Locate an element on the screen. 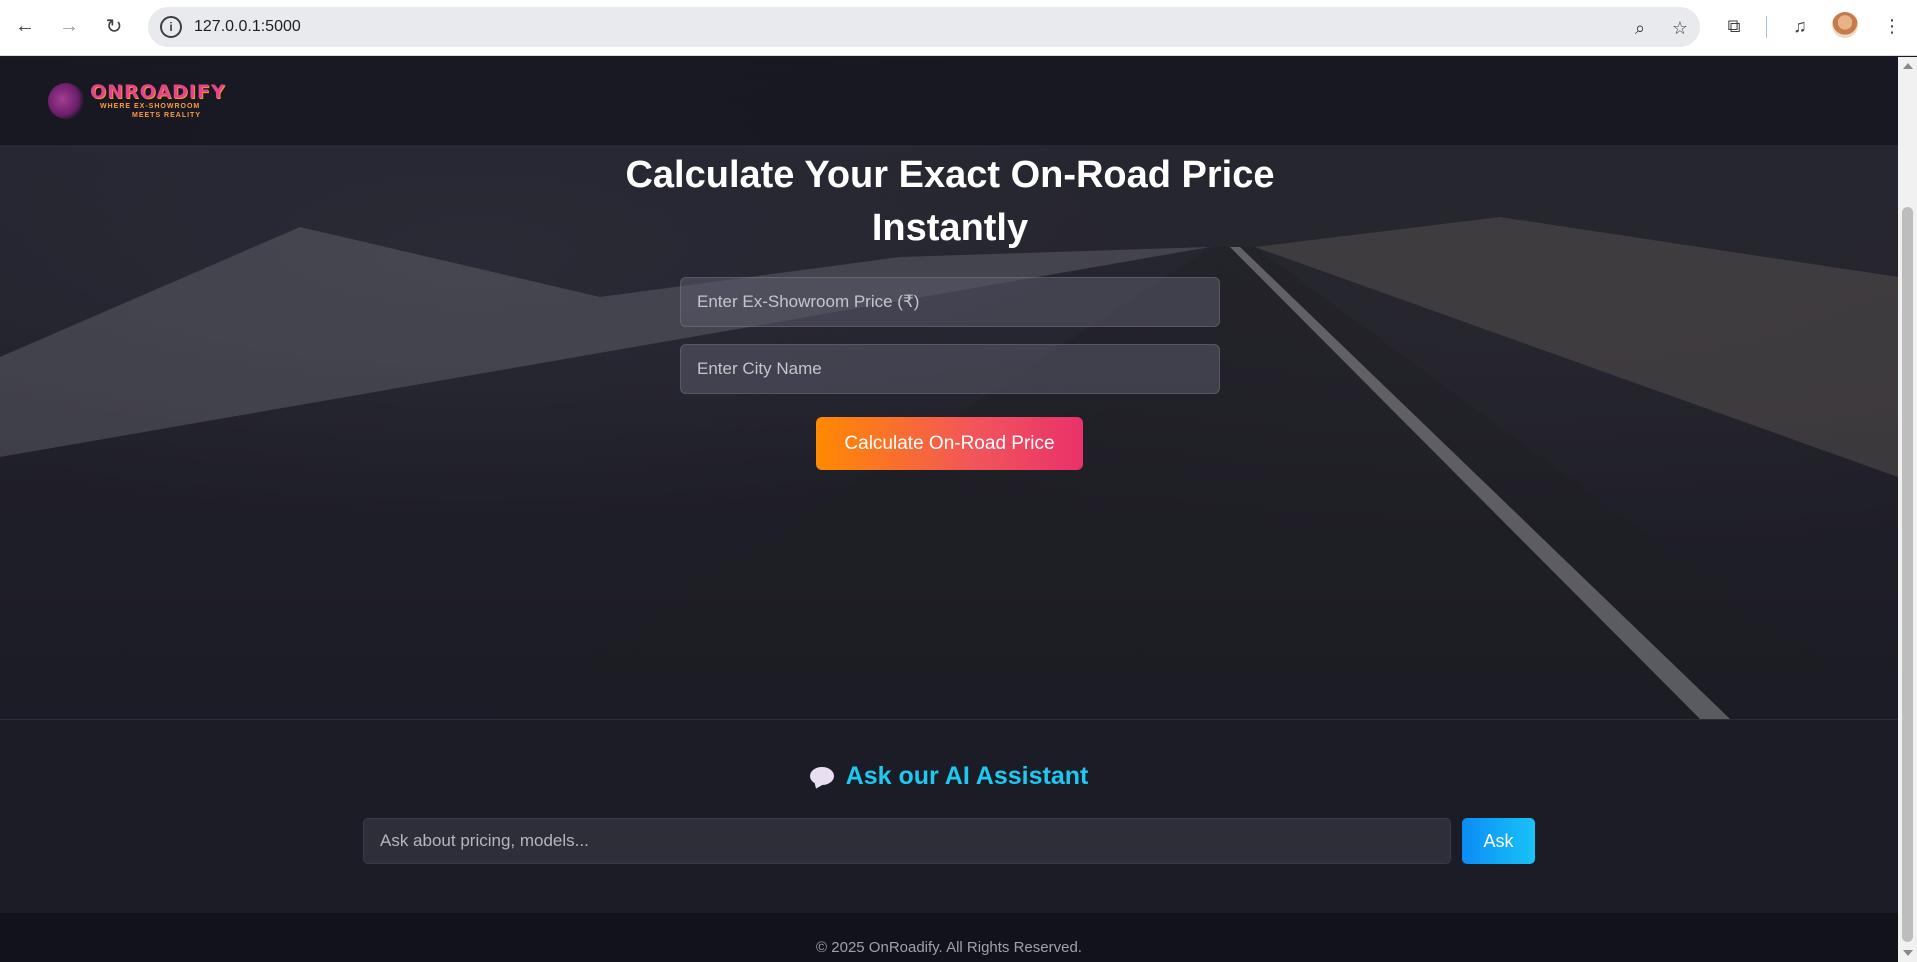 The image size is (1917, 962). assistant-title-text: Ask our AI Assistant is located at coordinates (967, 776).